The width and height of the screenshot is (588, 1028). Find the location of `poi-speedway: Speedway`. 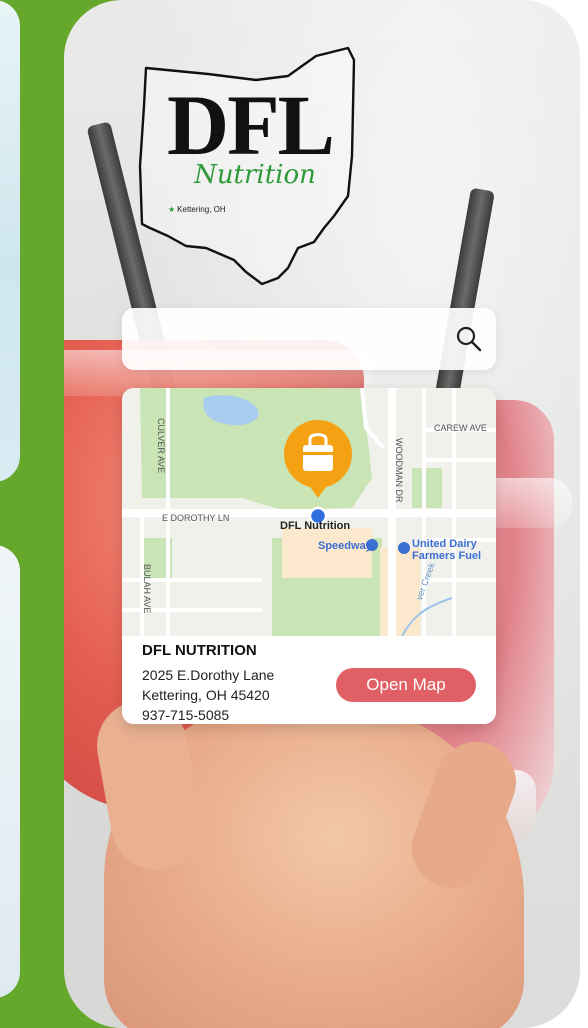

poi-speedway: Speedway is located at coordinates (345, 546).